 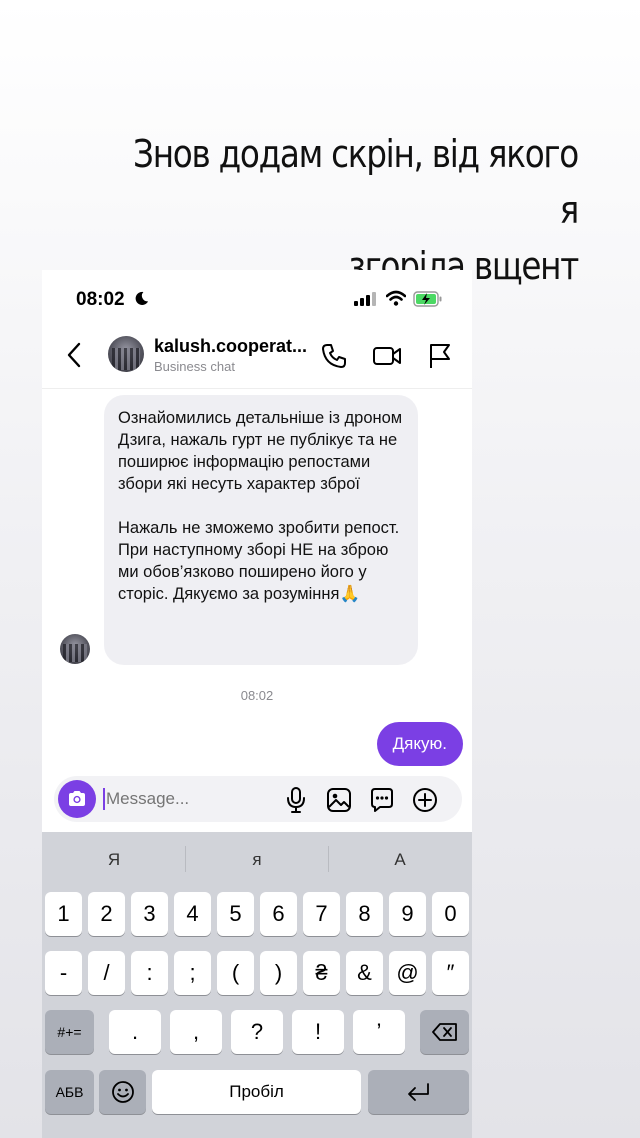 I want to click on report-flag-icon, so click(x=440, y=356).